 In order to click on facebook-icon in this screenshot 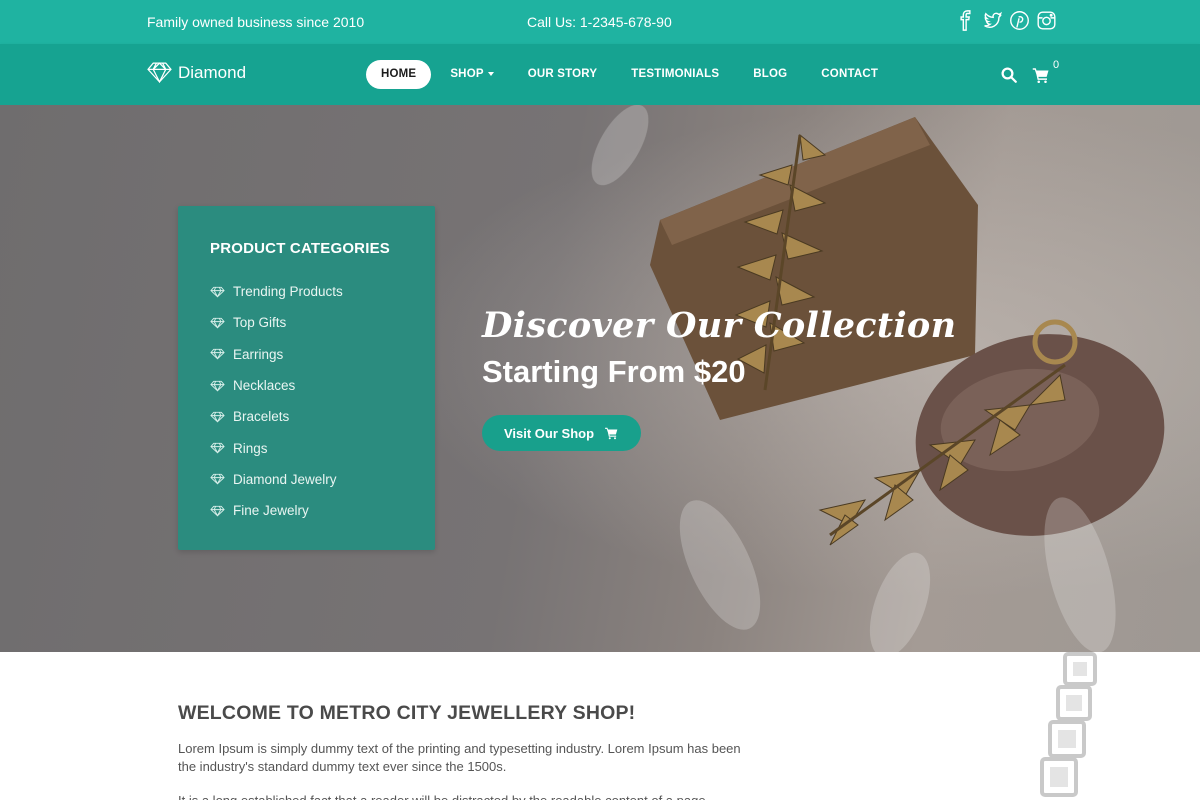, I will do `click(965, 20)`.